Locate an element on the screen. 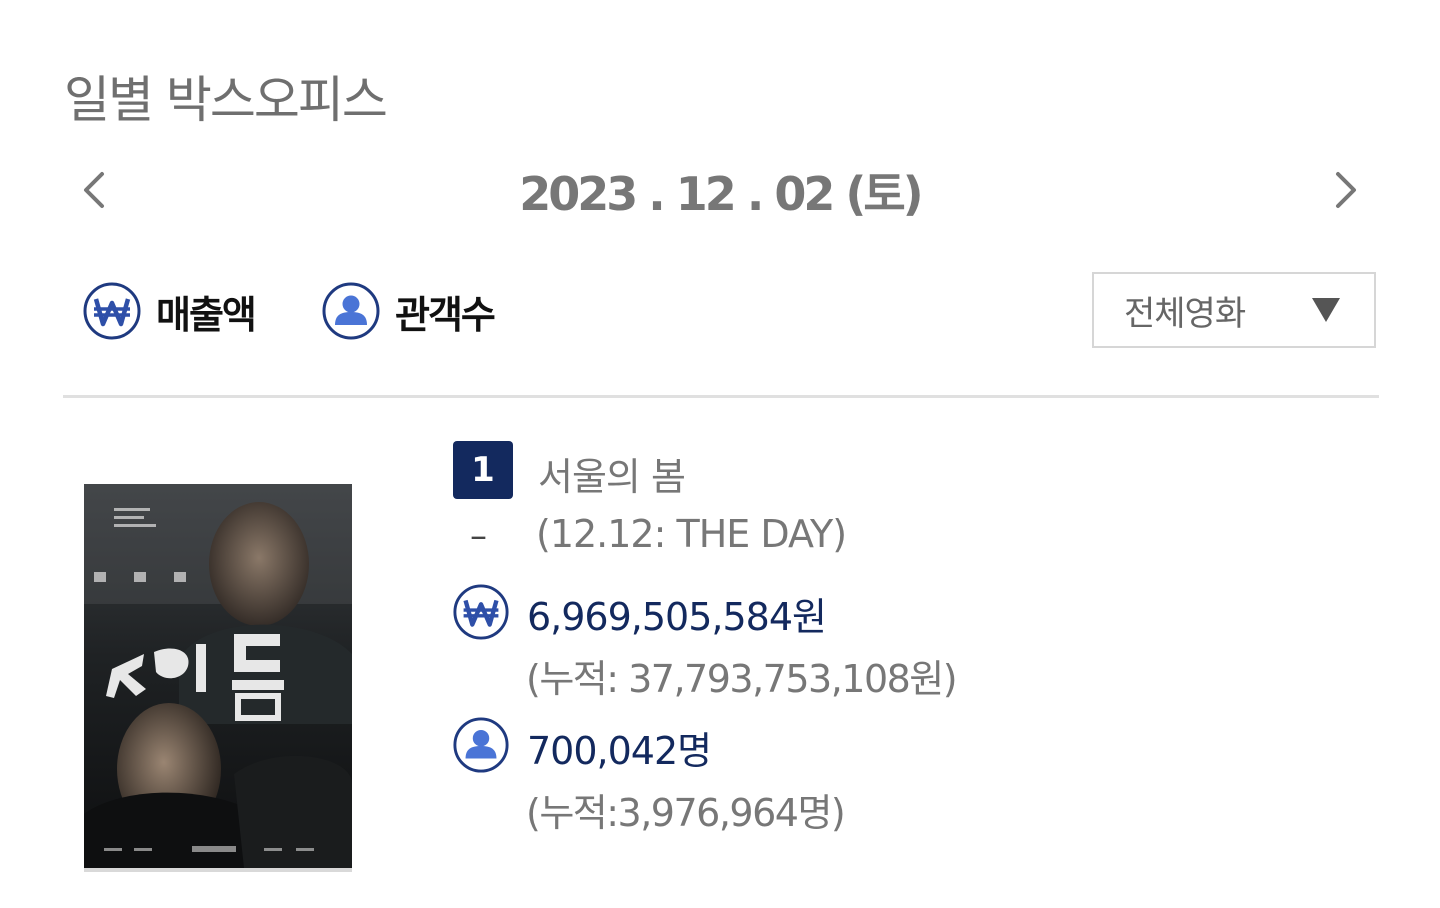 The height and width of the screenshot is (908, 1440). section-divider is located at coordinates (721, 396).